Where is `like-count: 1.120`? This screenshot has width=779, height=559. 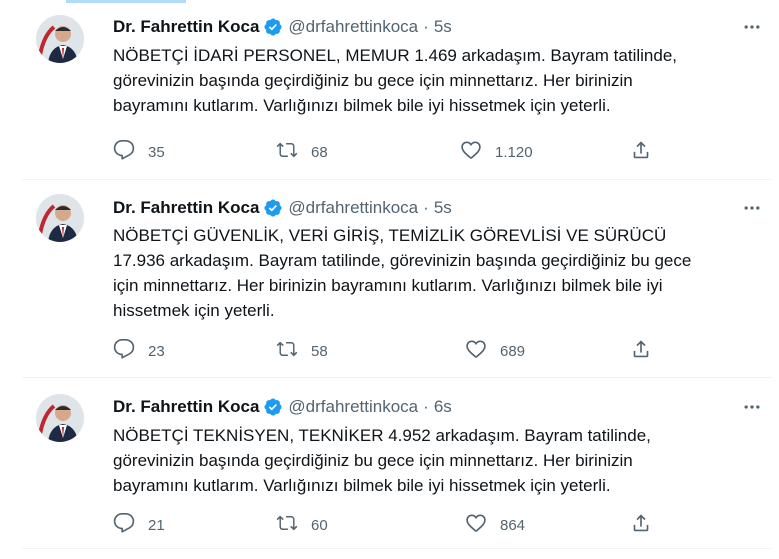
like-count: 1.120 is located at coordinates (514, 152).